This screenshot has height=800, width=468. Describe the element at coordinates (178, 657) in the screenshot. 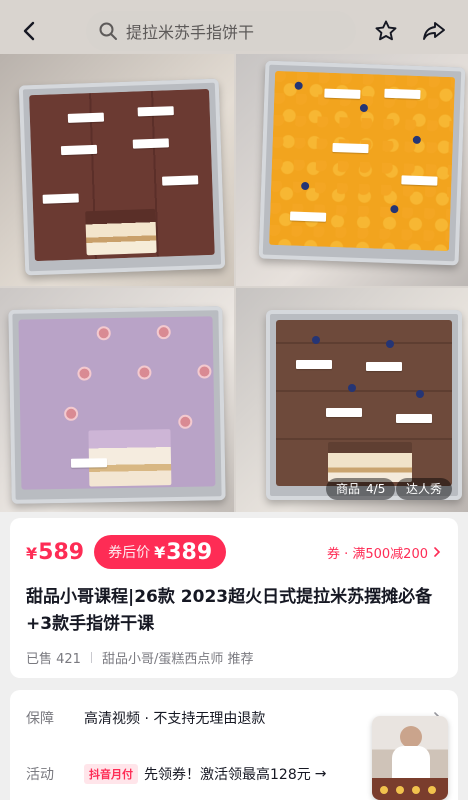

I see `recommender: 甜品小哥/蛋糕西点师 推荐` at that location.